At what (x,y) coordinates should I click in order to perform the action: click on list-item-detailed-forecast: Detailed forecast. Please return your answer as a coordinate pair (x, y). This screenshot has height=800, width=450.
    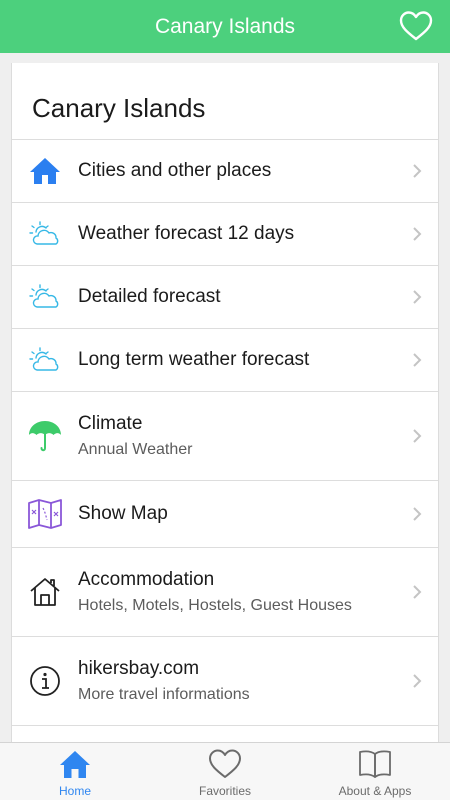
    Looking at the image, I should click on (225, 296).